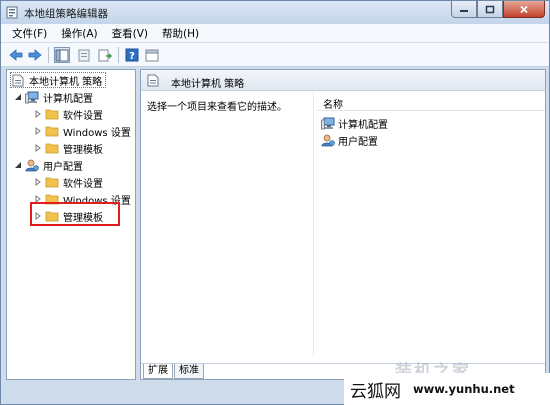  I want to click on forward-arrow-icon, so click(35, 55).